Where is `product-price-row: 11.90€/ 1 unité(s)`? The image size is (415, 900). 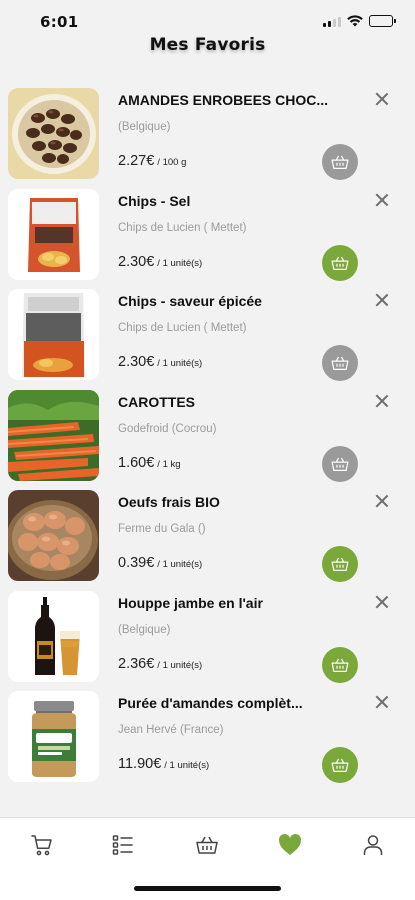
product-price-row: 11.90€/ 1 unité(s) is located at coordinates (163, 764).